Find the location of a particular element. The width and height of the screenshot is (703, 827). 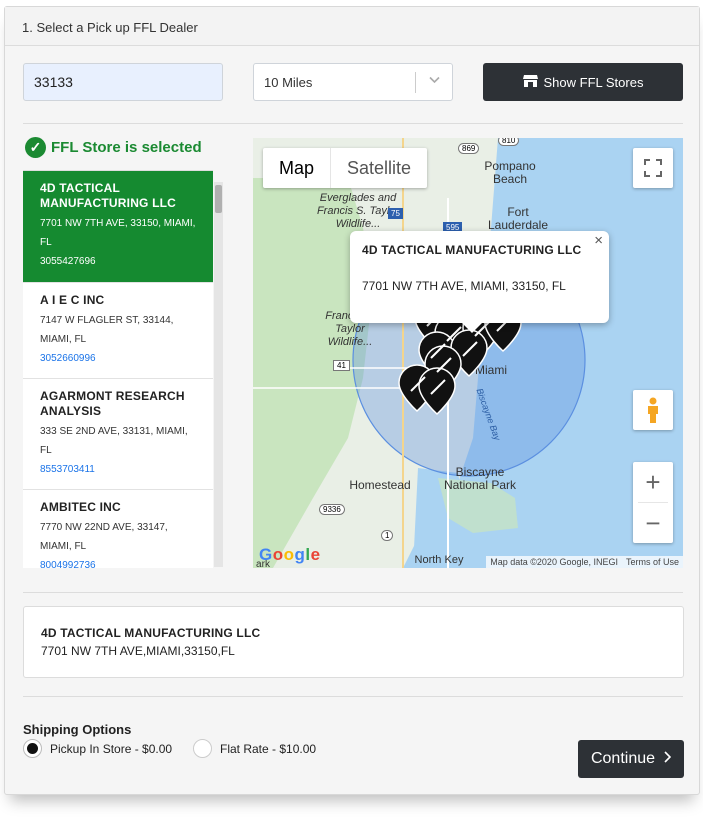

map-marker-icon is located at coordinates (437, 391).